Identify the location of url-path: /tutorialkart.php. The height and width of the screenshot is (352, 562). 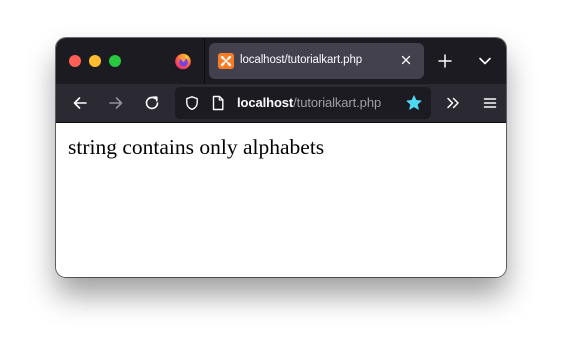
(337, 102).